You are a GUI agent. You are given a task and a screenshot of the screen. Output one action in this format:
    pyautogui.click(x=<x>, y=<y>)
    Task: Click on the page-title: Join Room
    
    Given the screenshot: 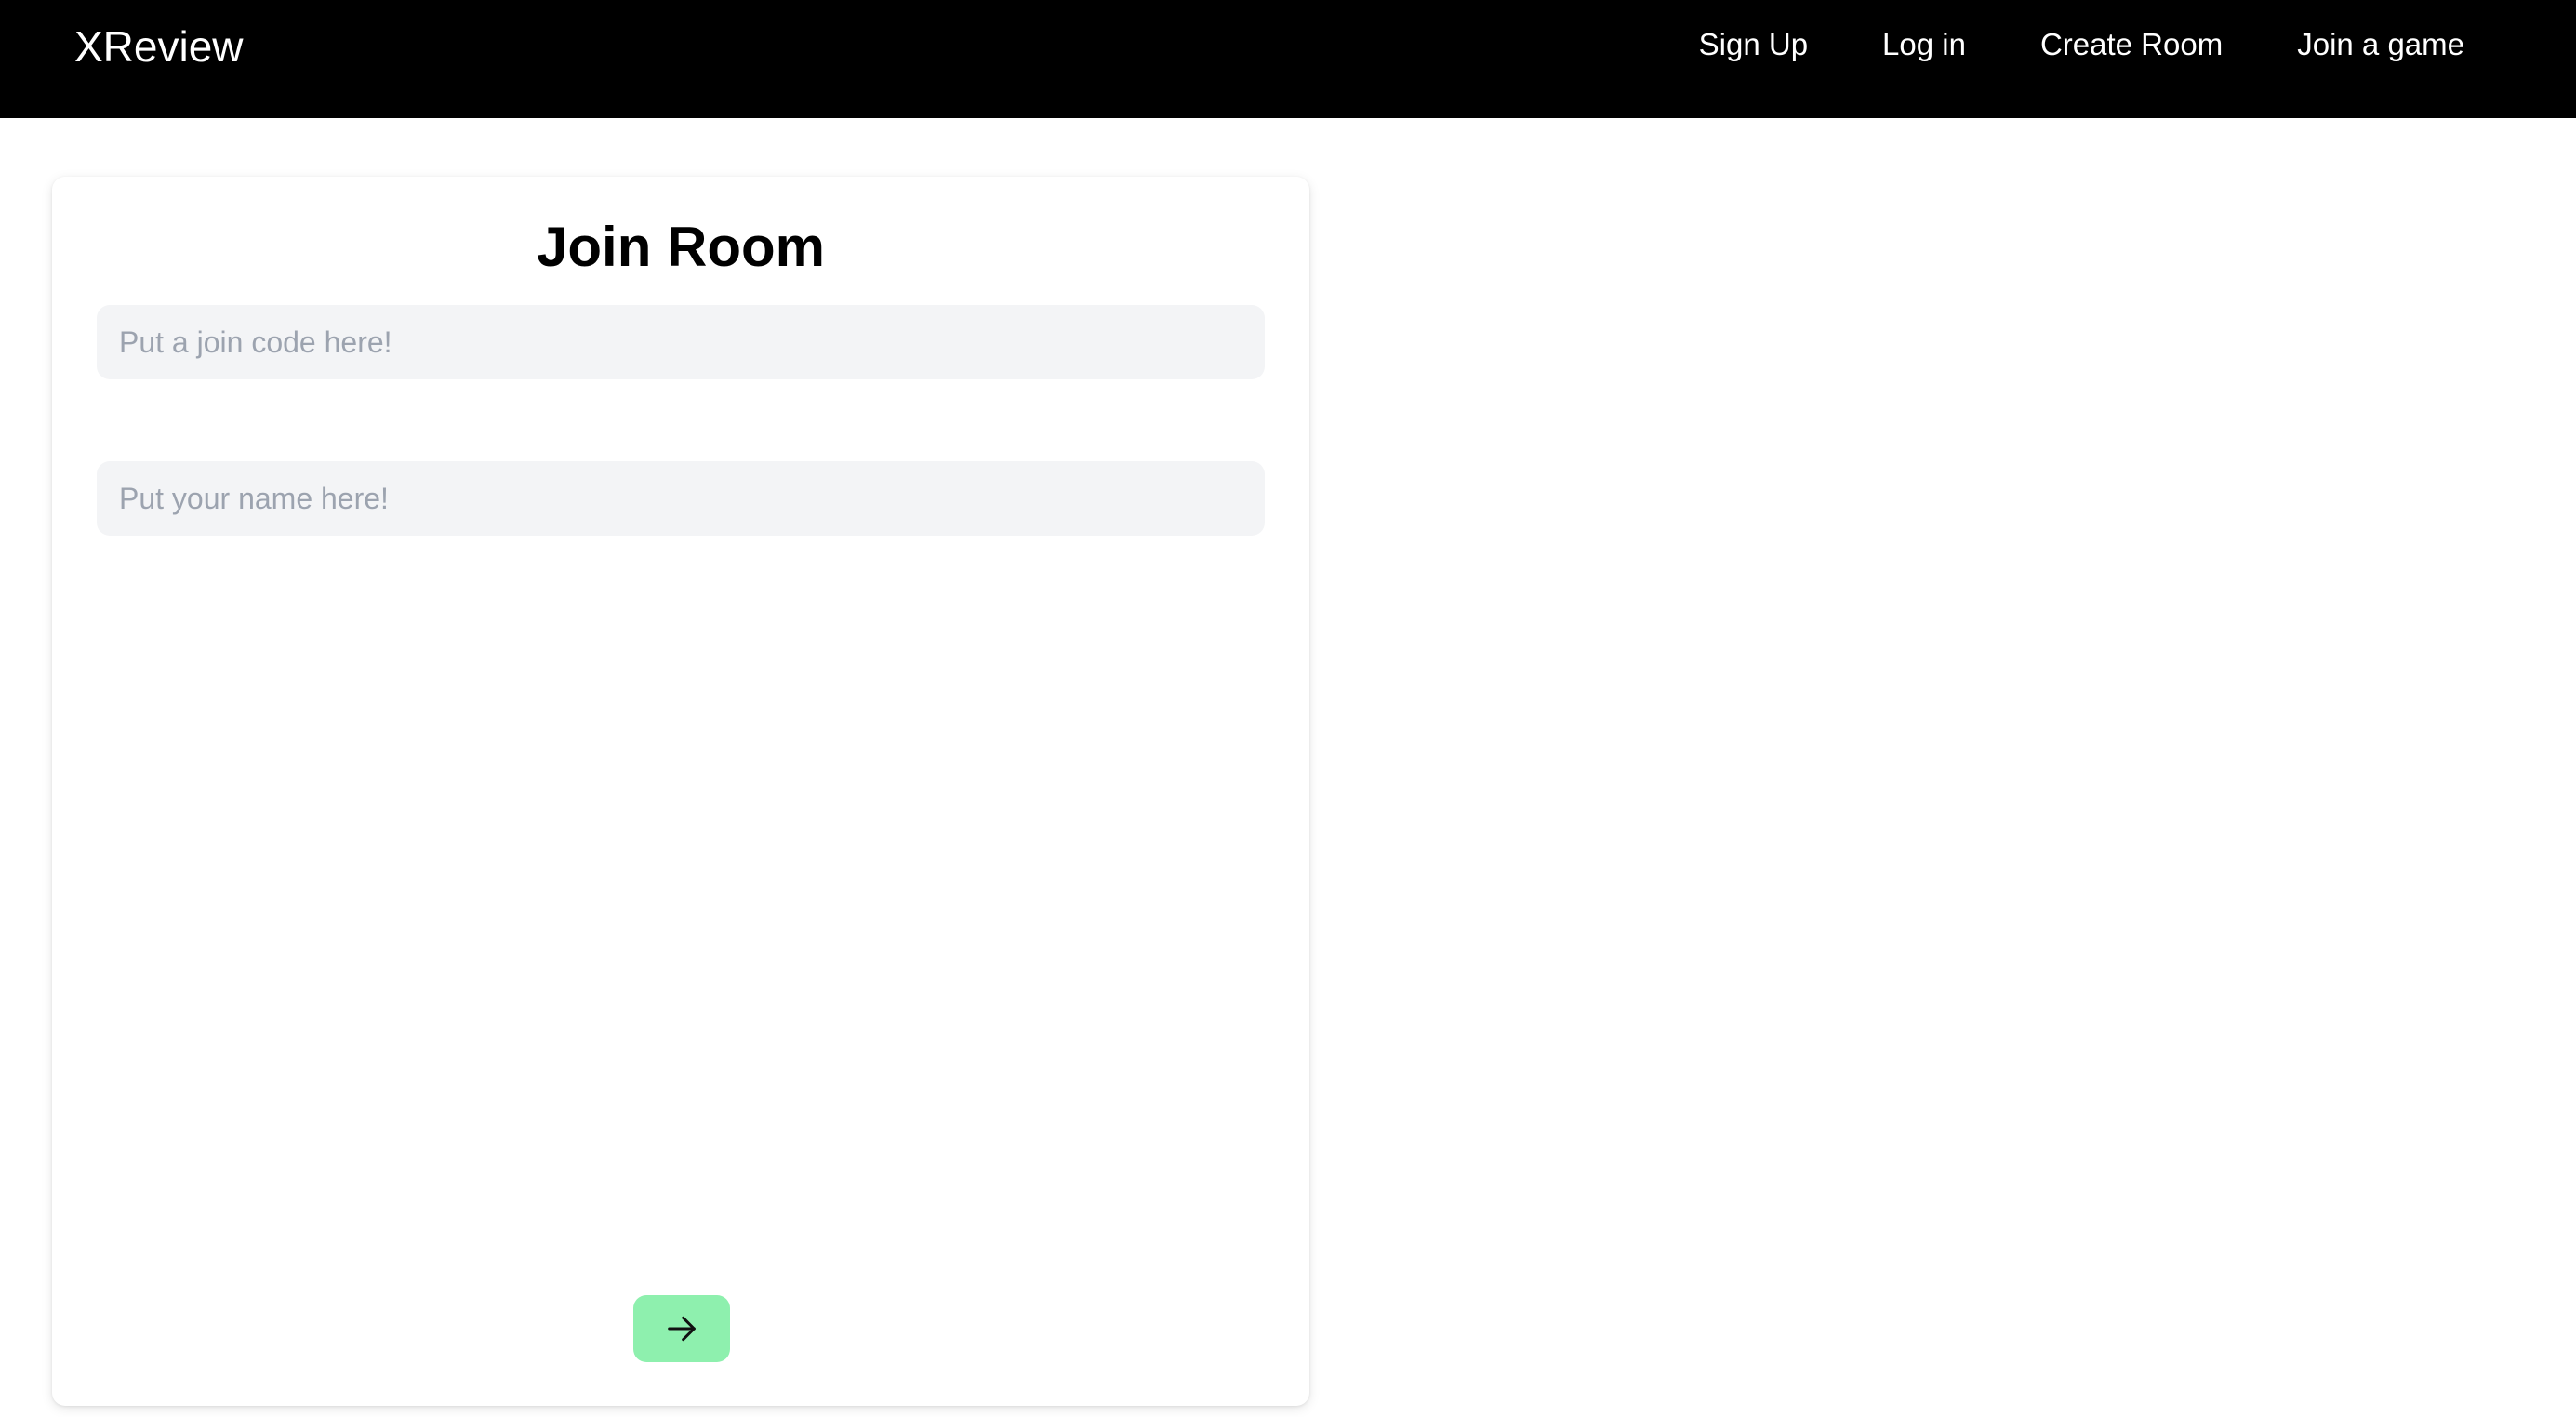 What is the action you would take?
    pyautogui.click(x=681, y=247)
    